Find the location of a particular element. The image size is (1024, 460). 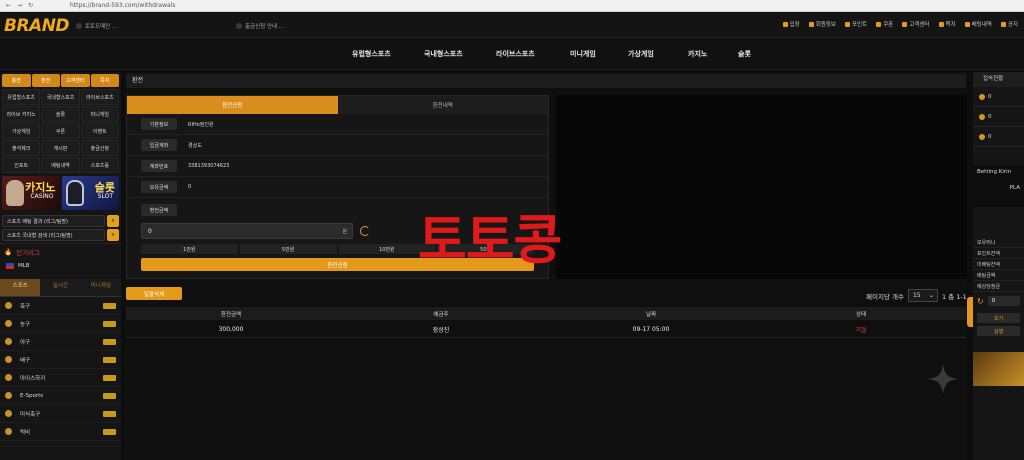

sport-item-esports: E-Sports is located at coordinates (60, 396).